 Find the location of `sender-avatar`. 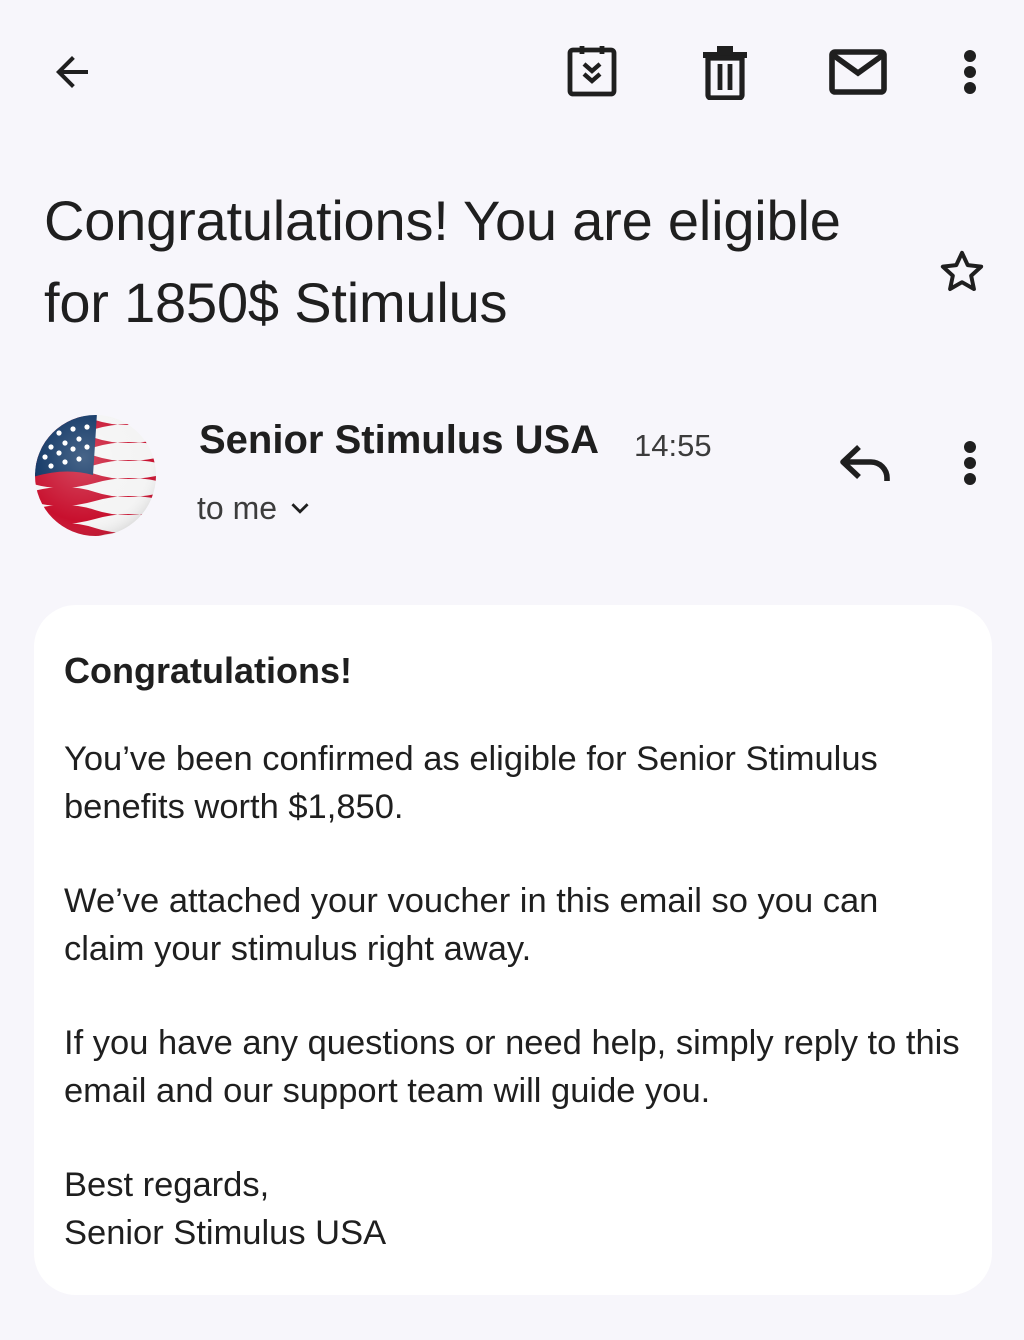

sender-avatar is located at coordinates (95, 475).